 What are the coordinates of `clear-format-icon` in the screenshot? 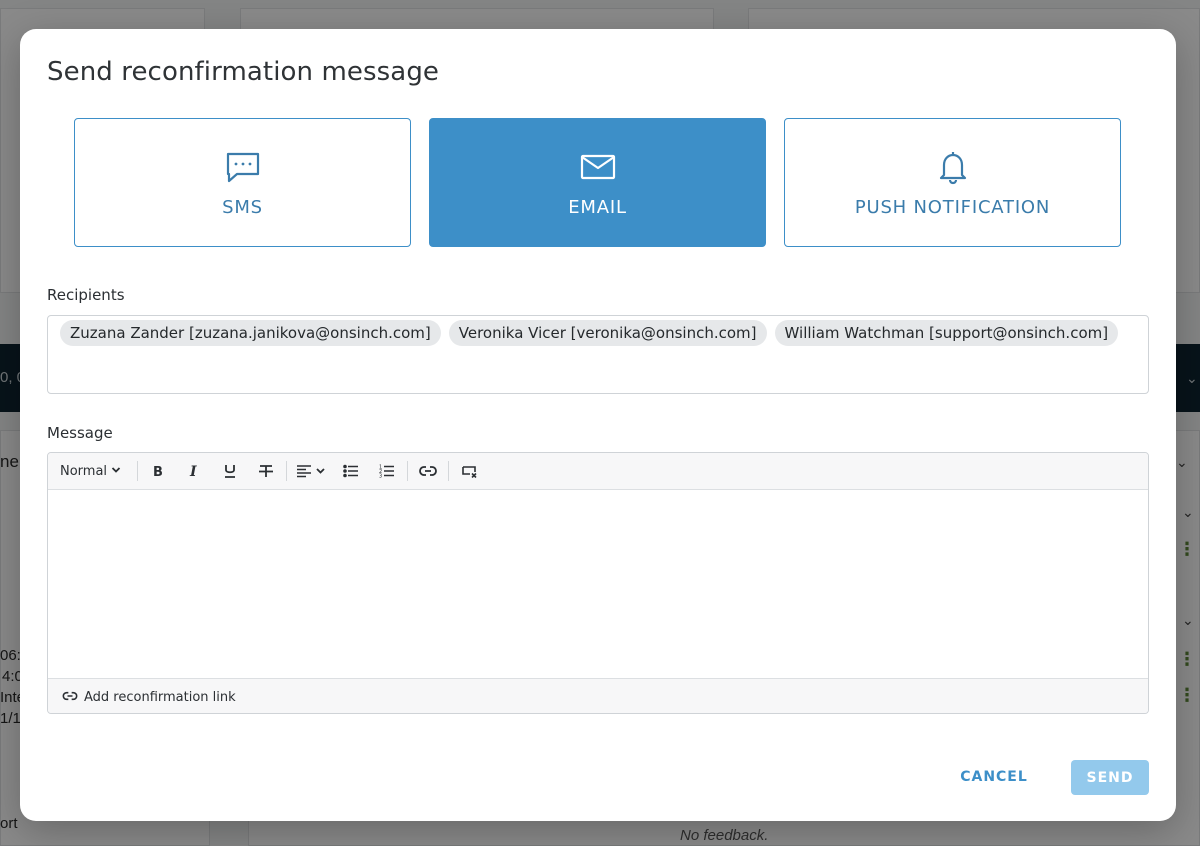 It's located at (469, 471).